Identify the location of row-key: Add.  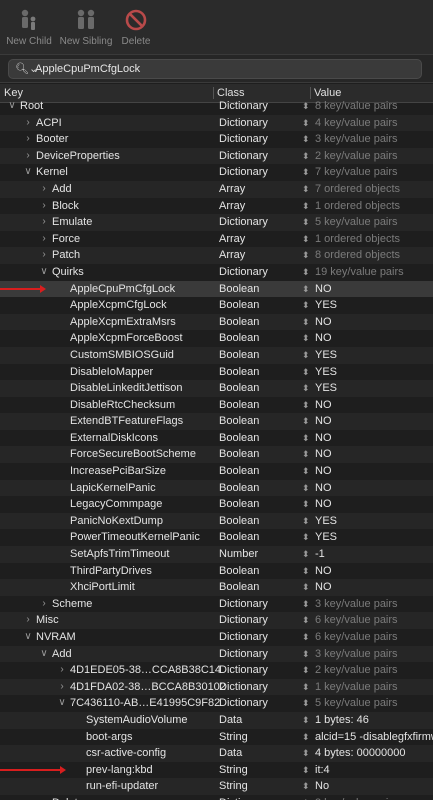
(62, 654).